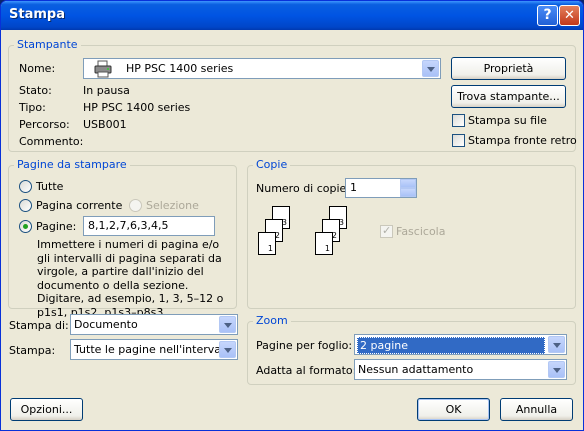  Describe the element at coordinates (421, 231) in the screenshot. I see `collate-label: Fascicola` at that location.